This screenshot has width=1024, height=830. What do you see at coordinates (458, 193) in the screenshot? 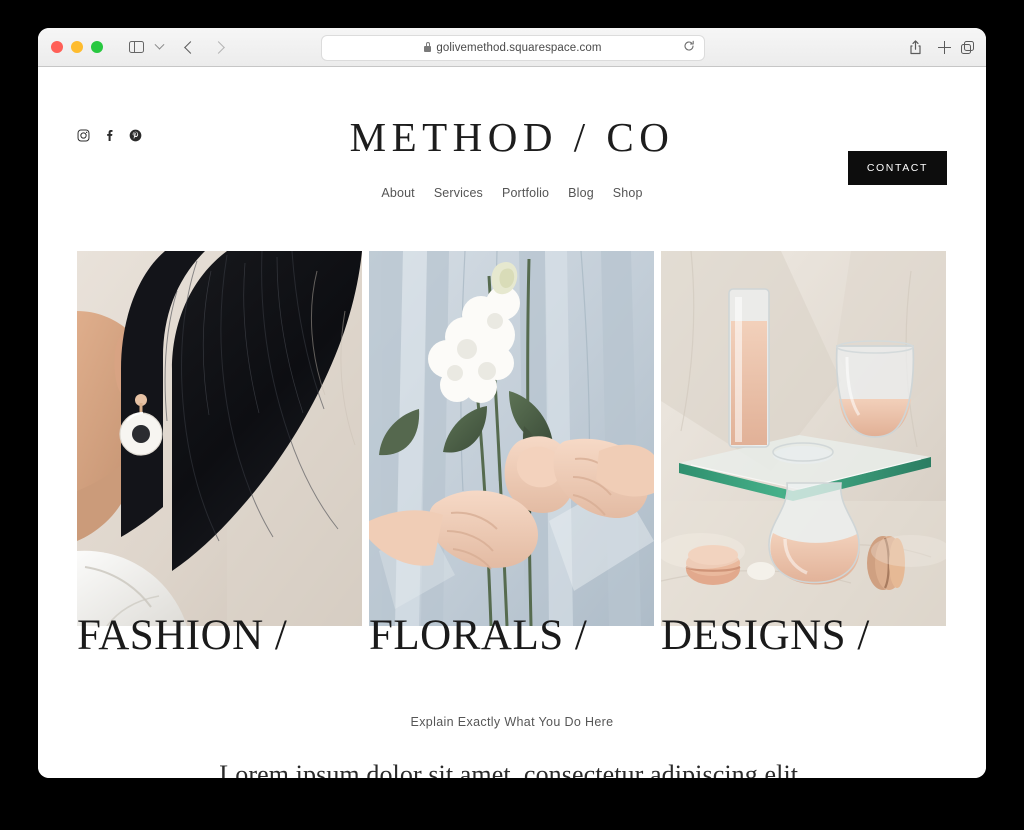
I see `nav-item-services: Services` at bounding box center [458, 193].